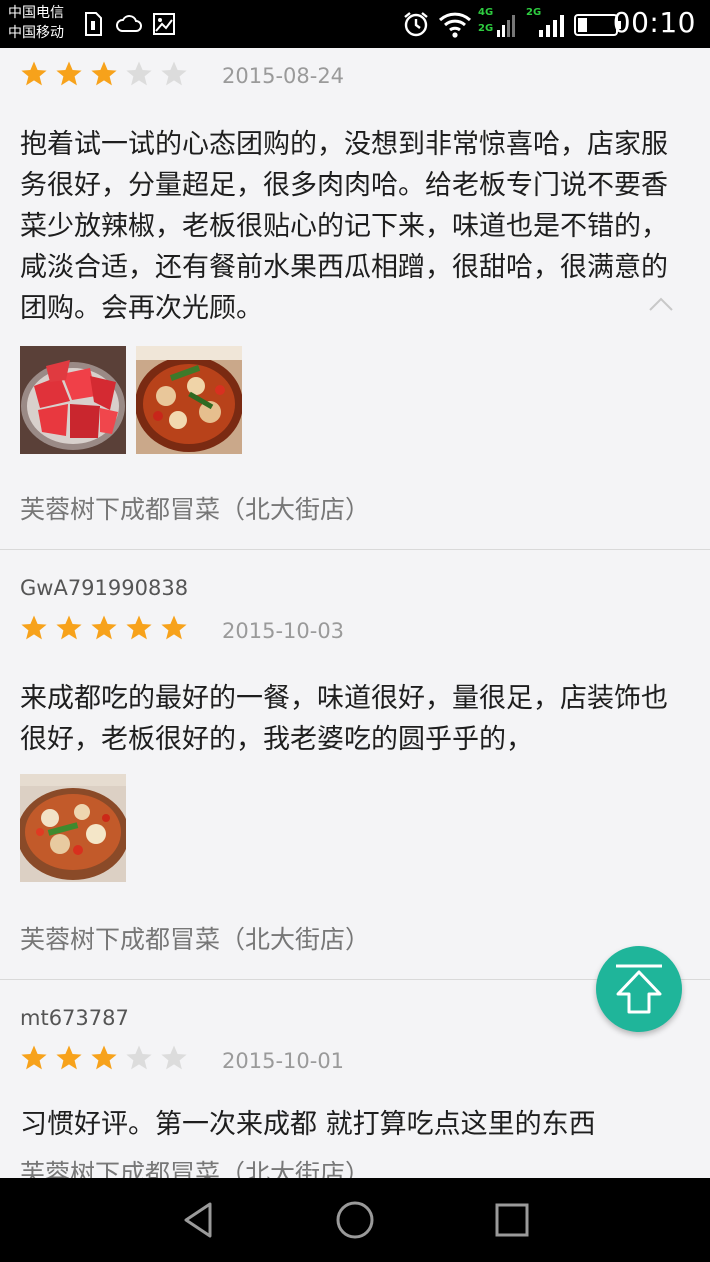 This screenshot has width=710, height=1262. Describe the element at coordinates (93, 24) in the screenshot. I see `sim-icon` at that location.